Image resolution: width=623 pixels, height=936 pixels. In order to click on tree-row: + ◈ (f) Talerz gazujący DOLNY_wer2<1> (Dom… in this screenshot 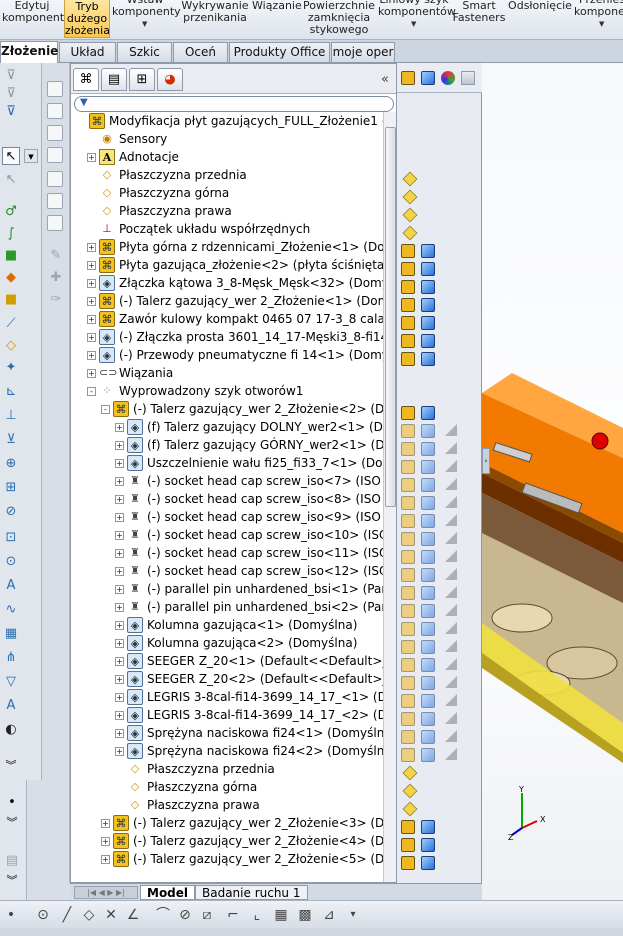, I will do `click(227, 427)`.